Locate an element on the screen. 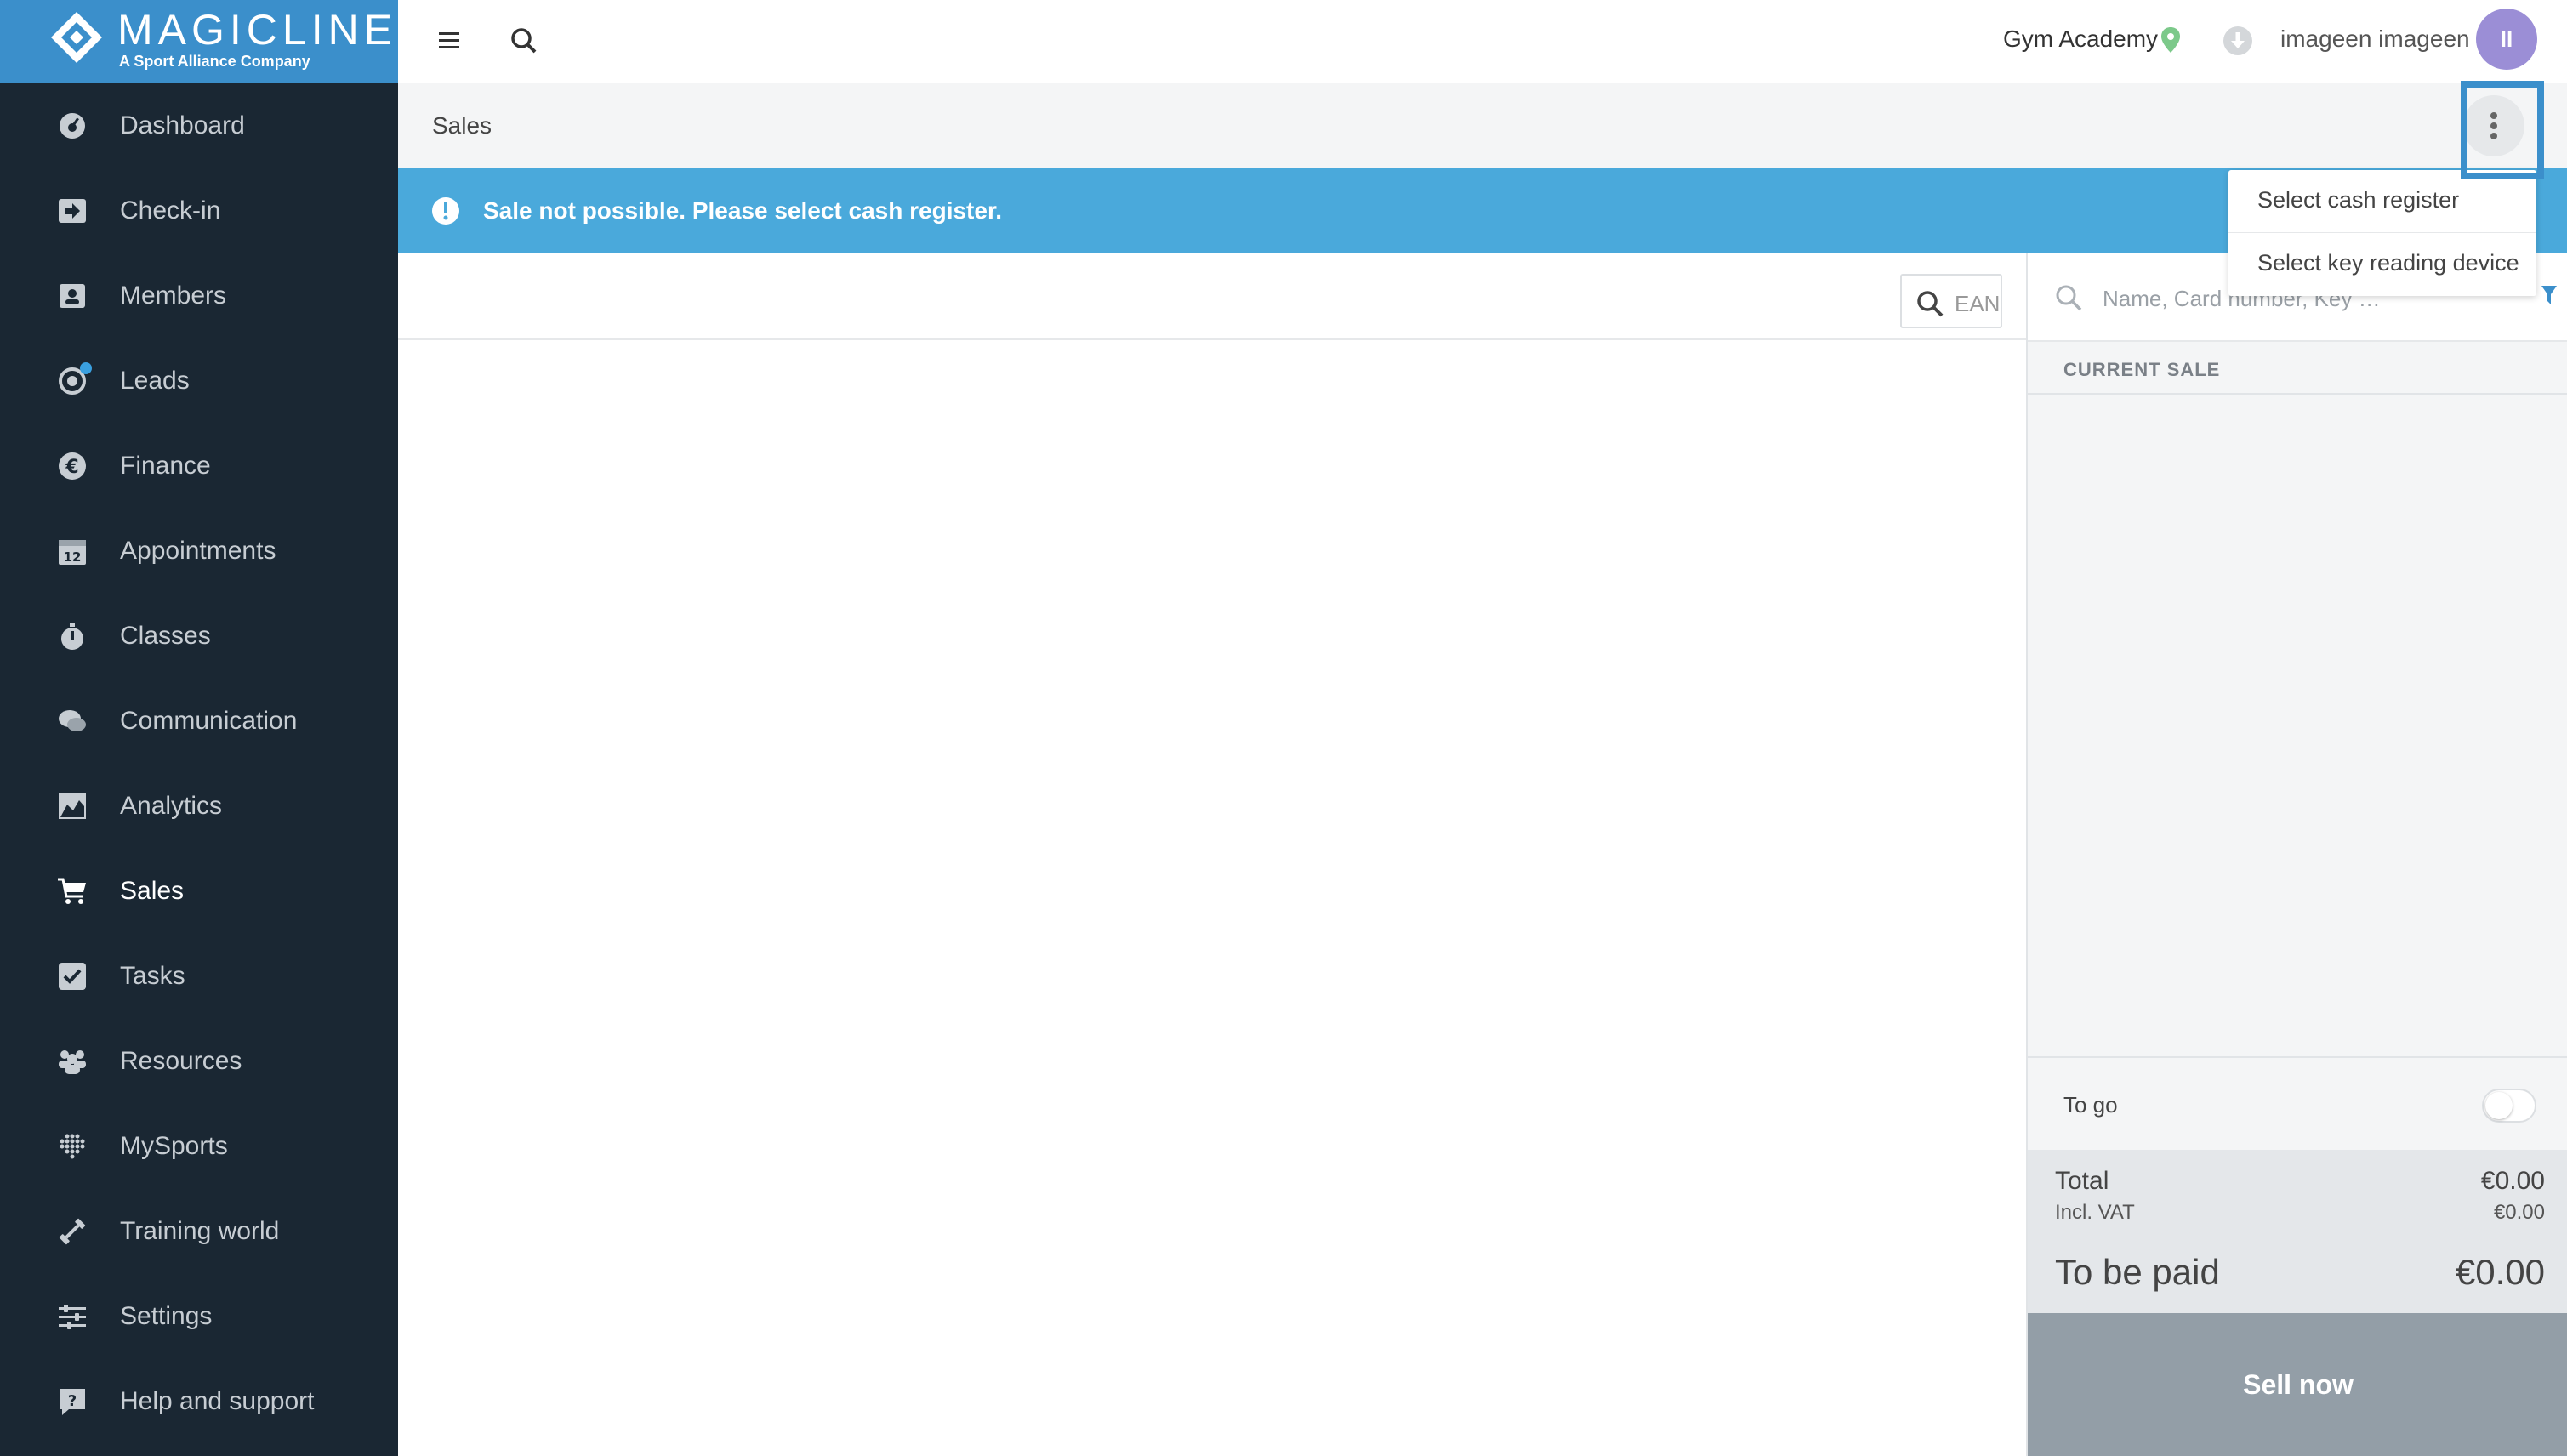 This screenshot has height=1456, width=2567. top-bar: Gym Academy imageen imageen II is located at coordinates (1482, 41).